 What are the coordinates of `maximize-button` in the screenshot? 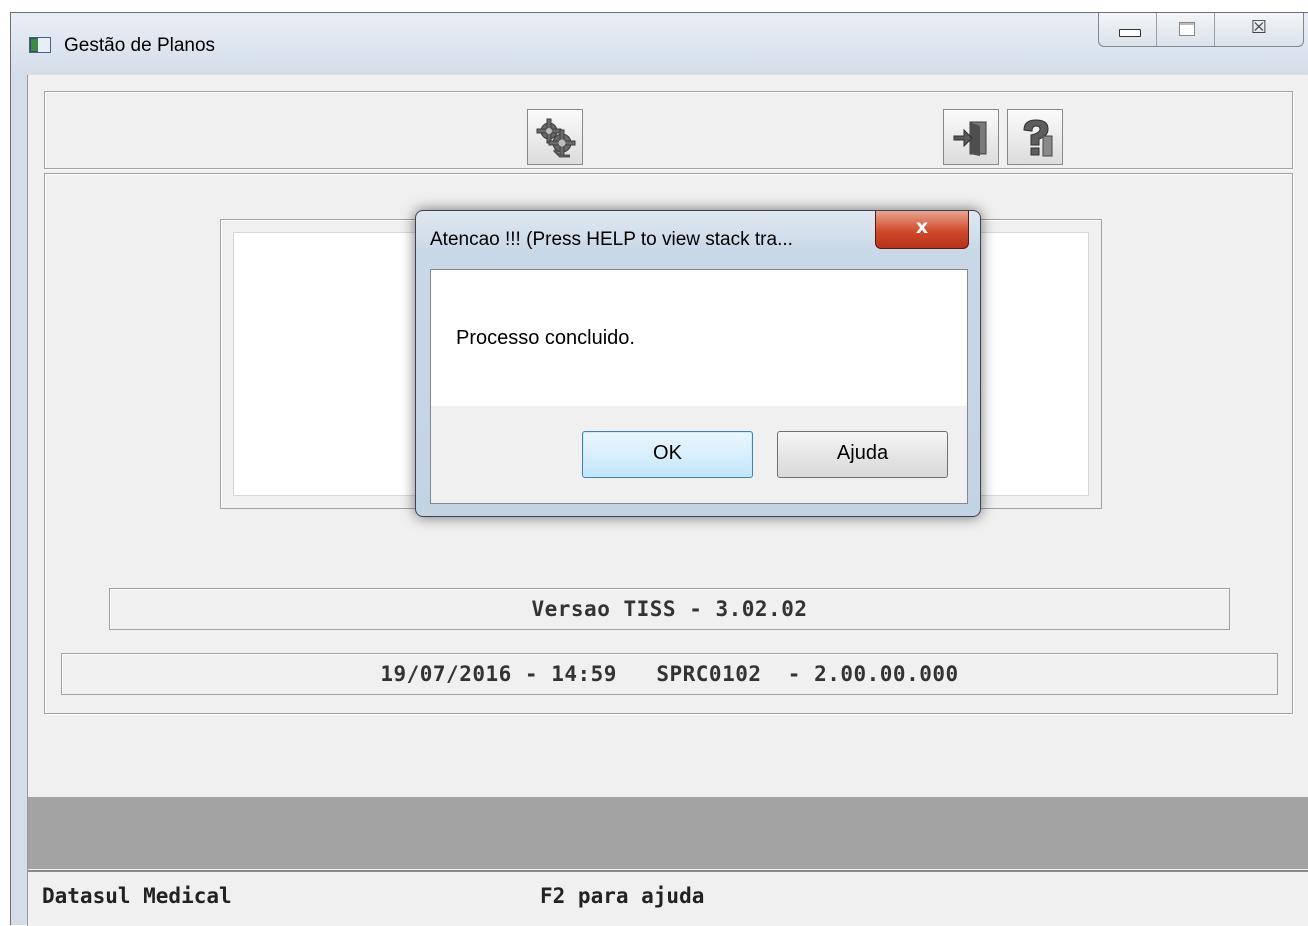 It's located at (1186, 29).